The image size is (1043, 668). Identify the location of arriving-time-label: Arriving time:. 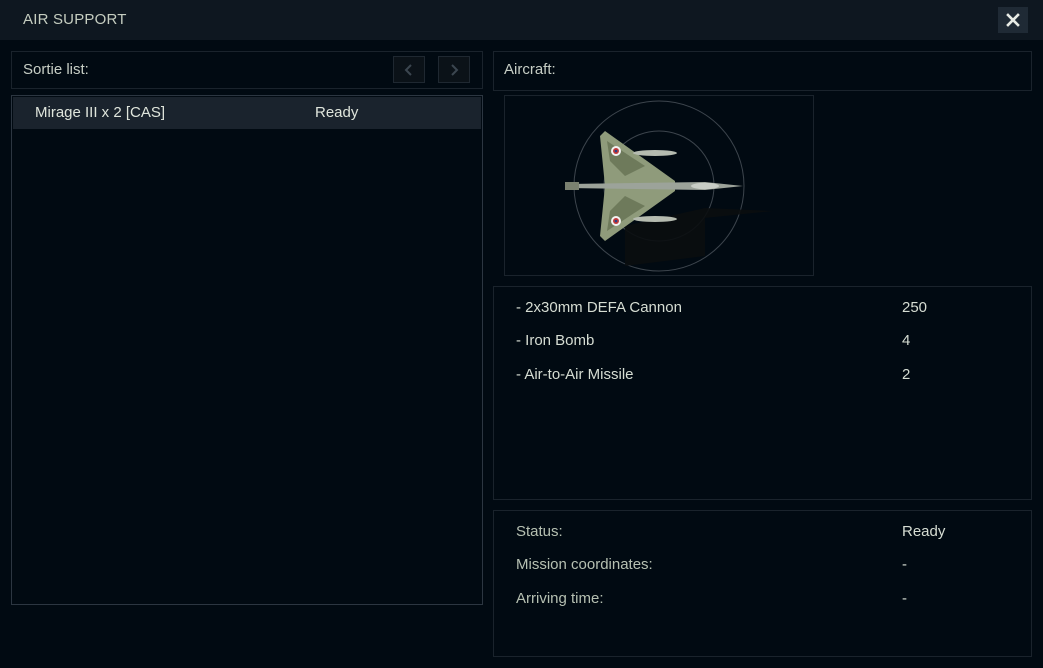
(560, 598).